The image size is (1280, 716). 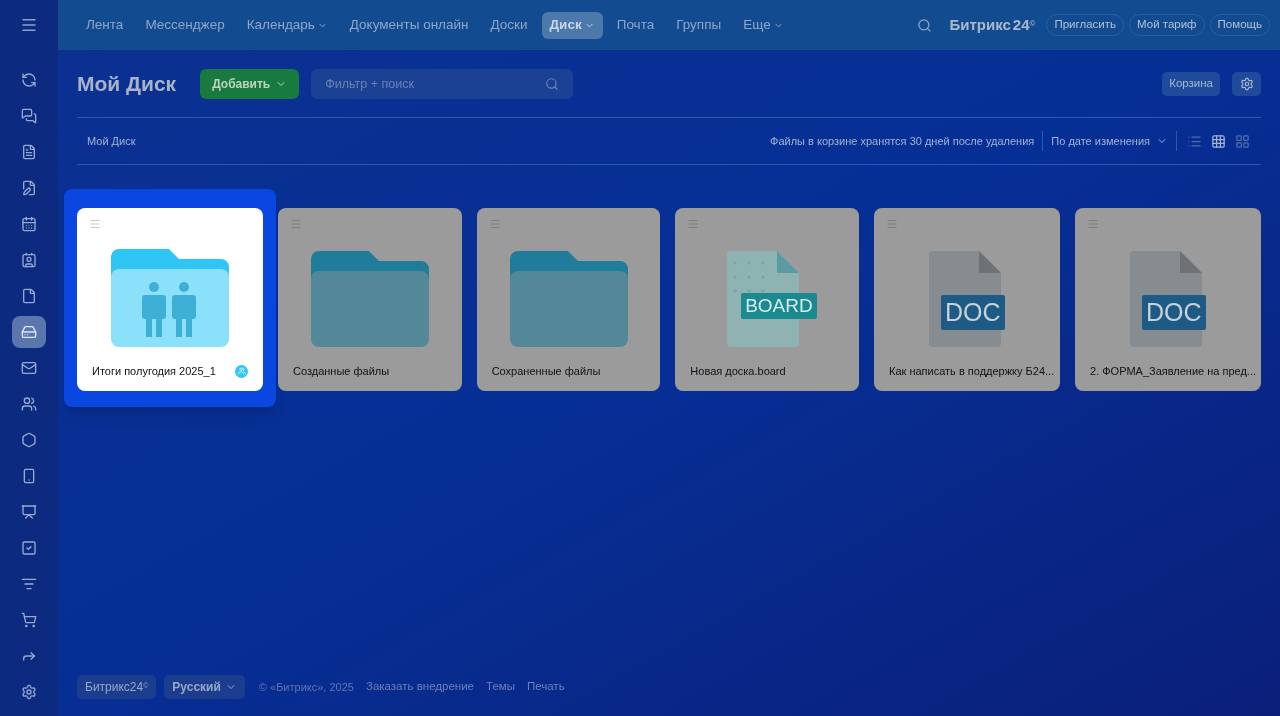 I want to click on sort-dropdown: По дате изменения, so click(x=1109, y=141).